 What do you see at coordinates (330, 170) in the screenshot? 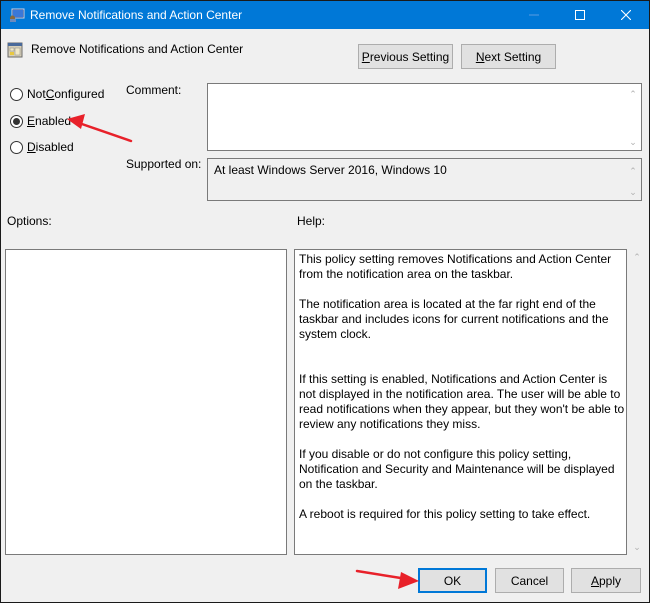
I see `supported-on-value: At least Windows Server 2016, Windows 10` at bounding box center [330, 170].